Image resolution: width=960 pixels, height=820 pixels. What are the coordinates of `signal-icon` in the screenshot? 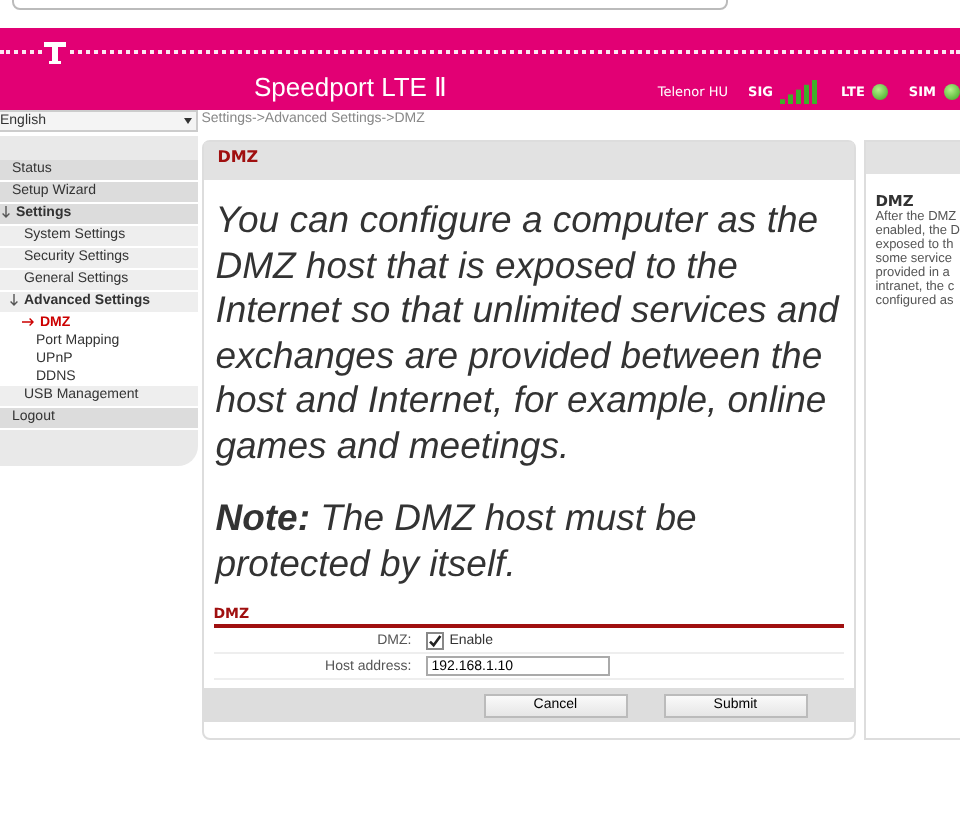 It's located at (800, 92).